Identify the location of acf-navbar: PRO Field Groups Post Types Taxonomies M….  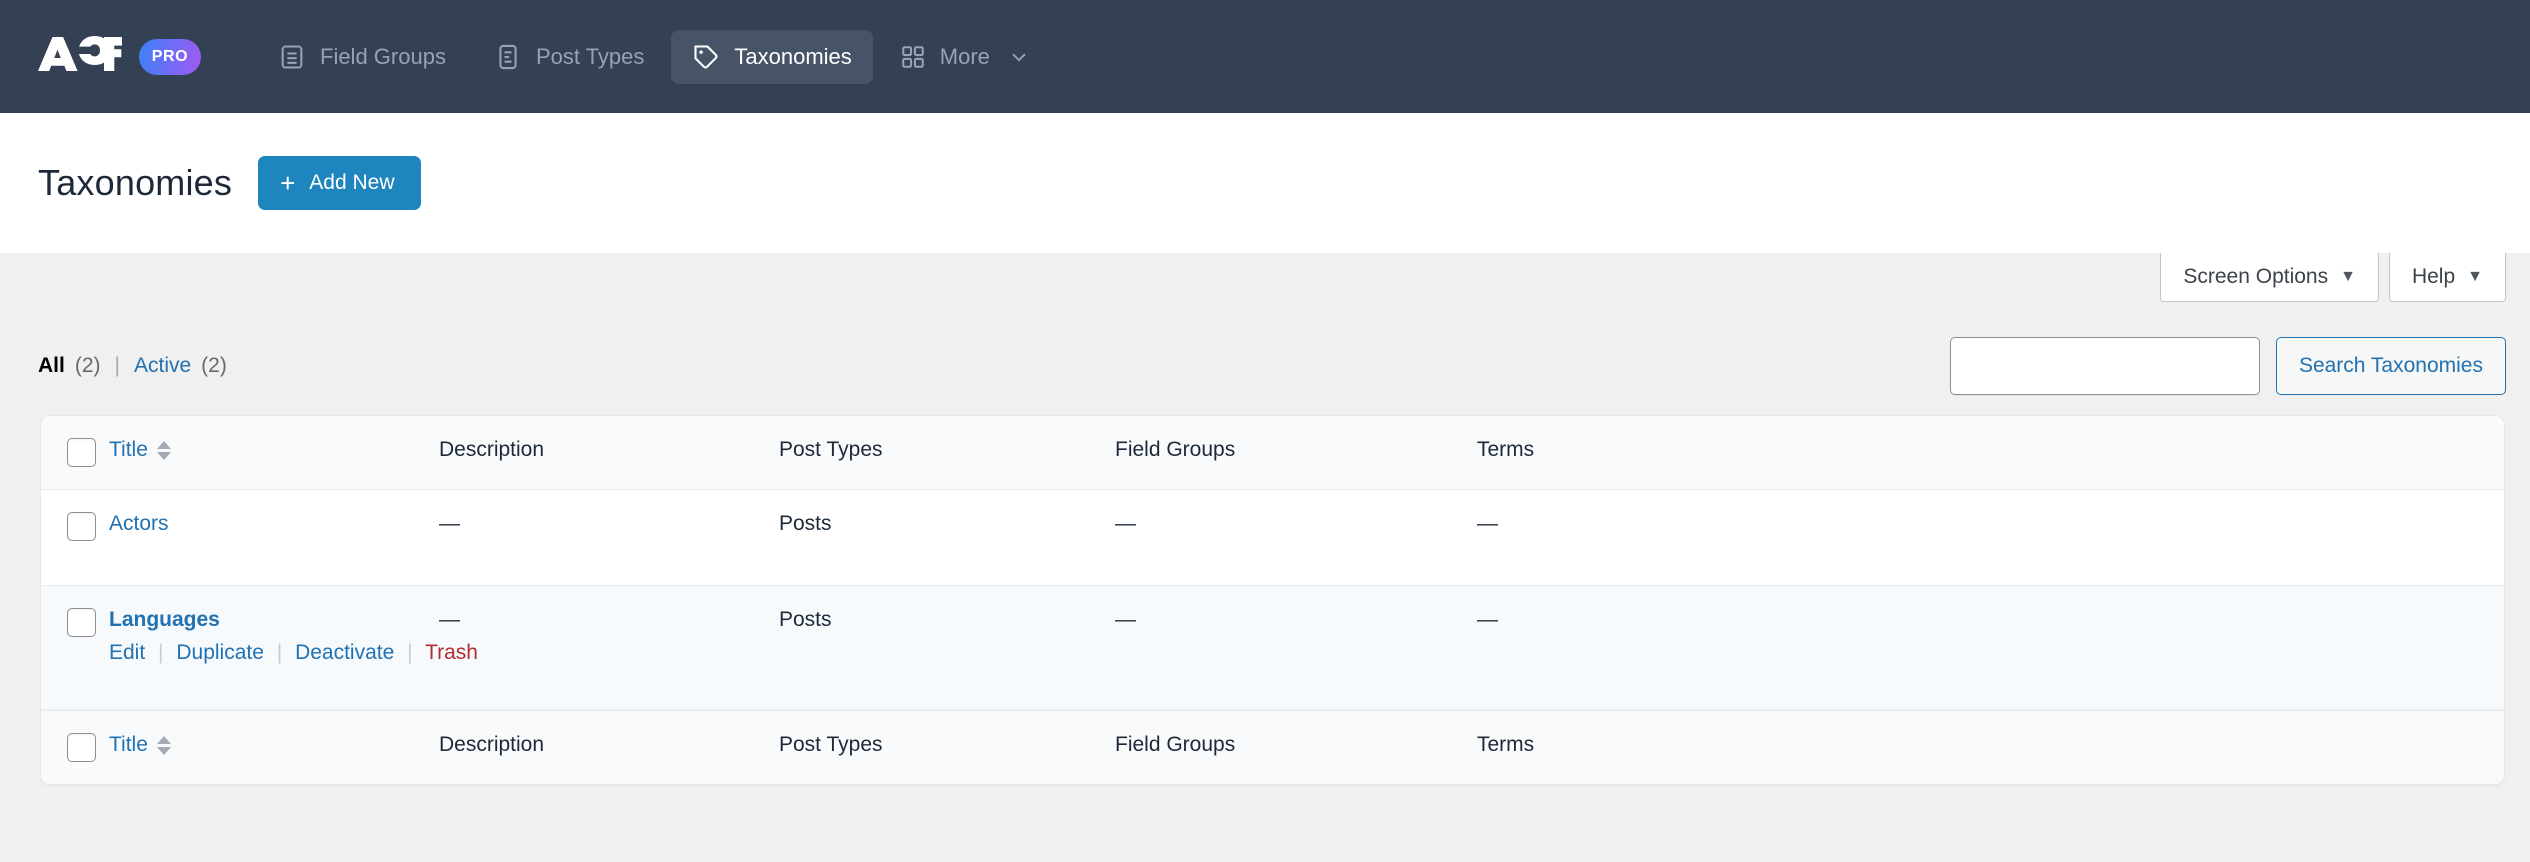
(1265, 56).